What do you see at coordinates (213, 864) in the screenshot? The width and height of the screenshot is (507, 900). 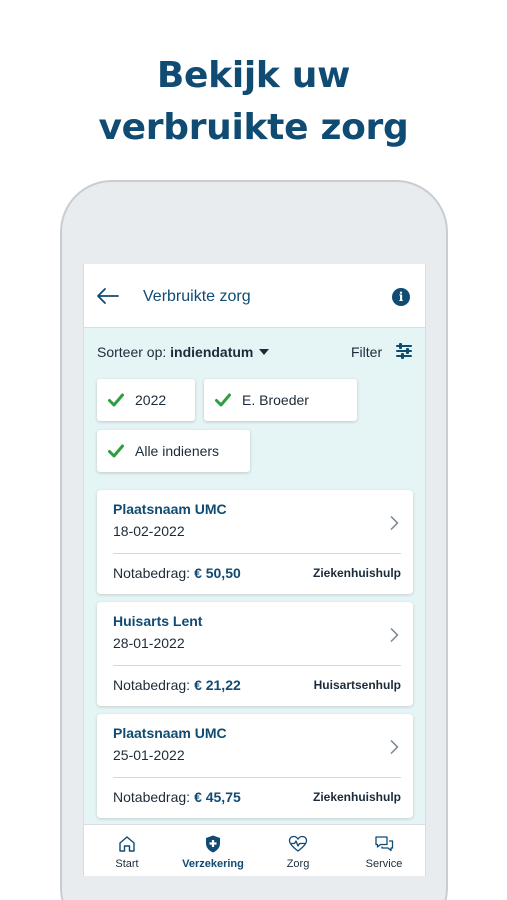 I see `nav-label: Verzekering` at bounding box center [213, 864].